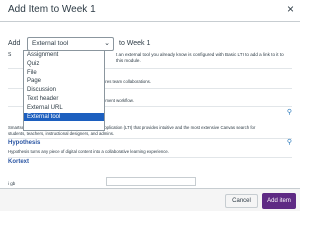 This screenshot has width=320, height=240. What do you see at coordinates (64, 99) in the screenshot?
I see `dropdown-option-text-header: Text header` at bounding box center [64, 99].